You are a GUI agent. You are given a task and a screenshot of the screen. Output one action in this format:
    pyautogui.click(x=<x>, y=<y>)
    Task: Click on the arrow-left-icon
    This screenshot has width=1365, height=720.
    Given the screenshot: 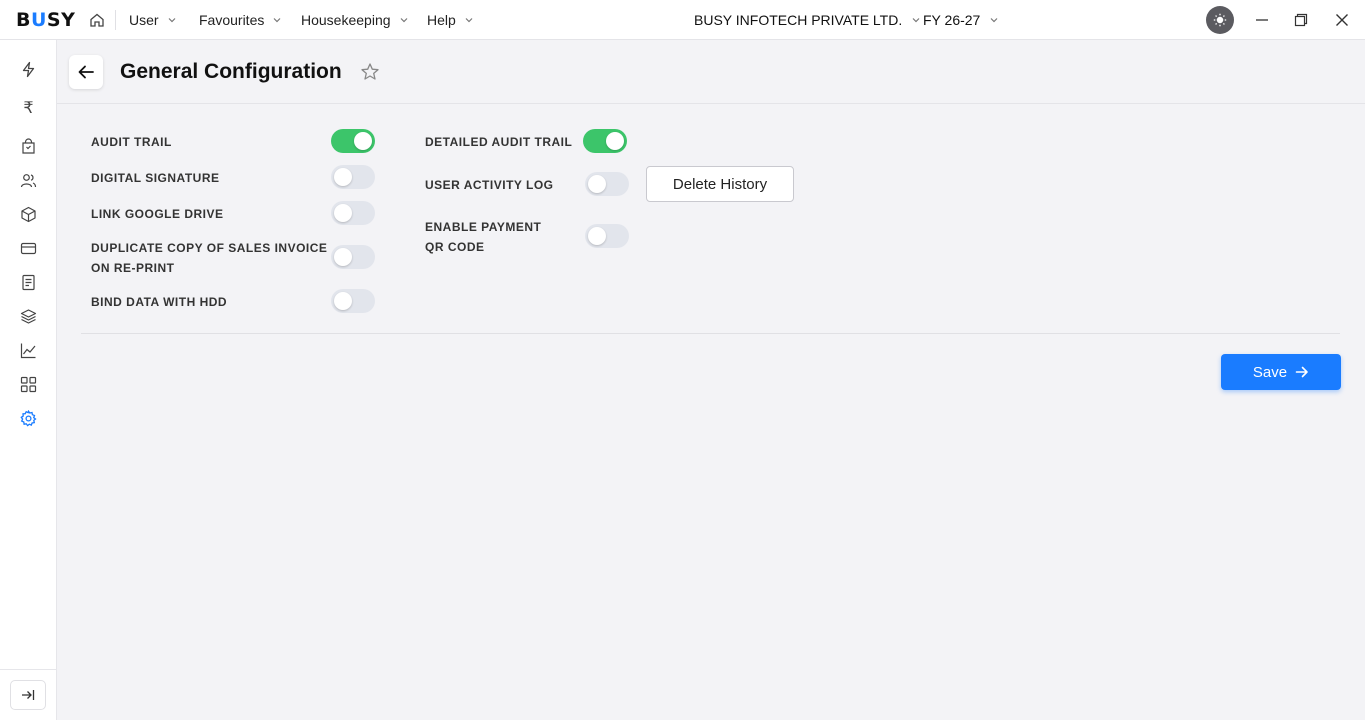 What is the action you would take?
    pyautogui.click(x=86, y=72)
    